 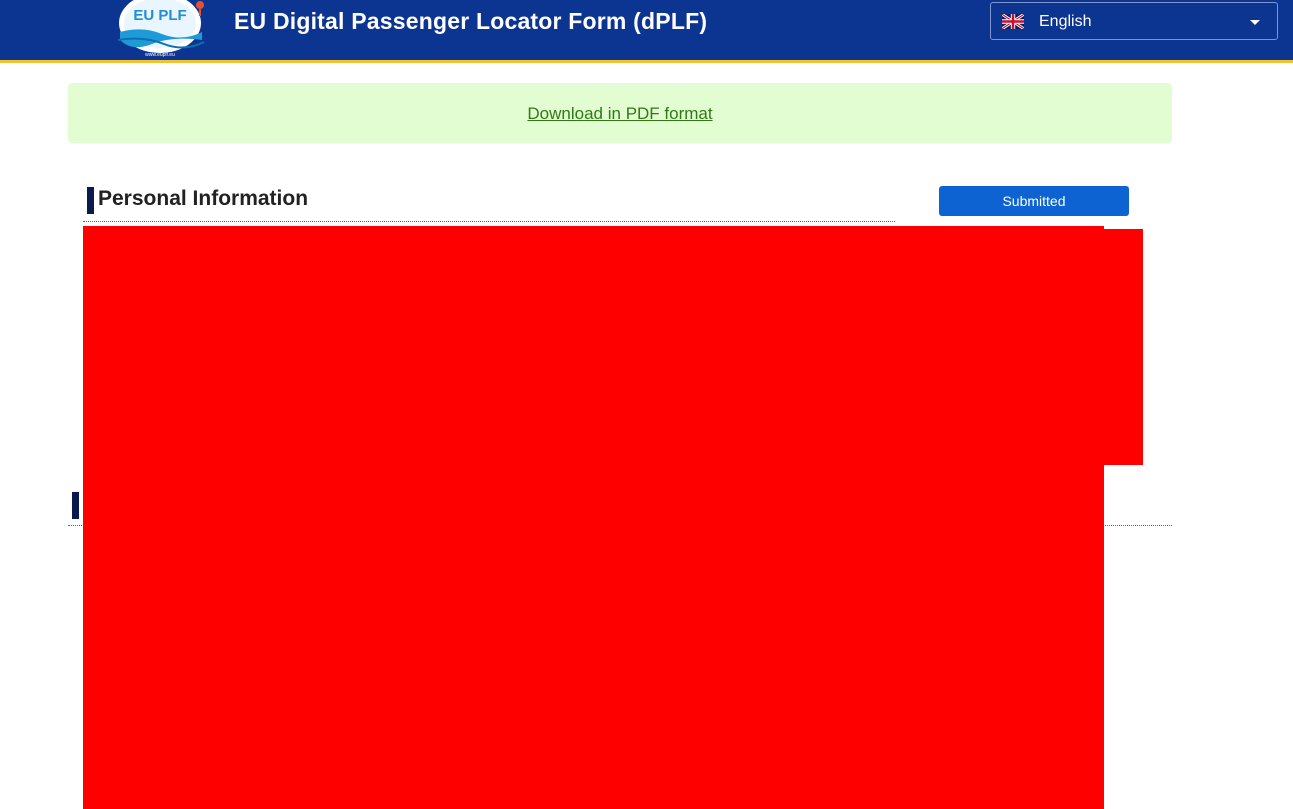 What do you see at coordinates (161, 29) in the screenshot?
I see `eu-plf-logo: EU PLF www.euplf.eu` at bounding box center [161, 29].